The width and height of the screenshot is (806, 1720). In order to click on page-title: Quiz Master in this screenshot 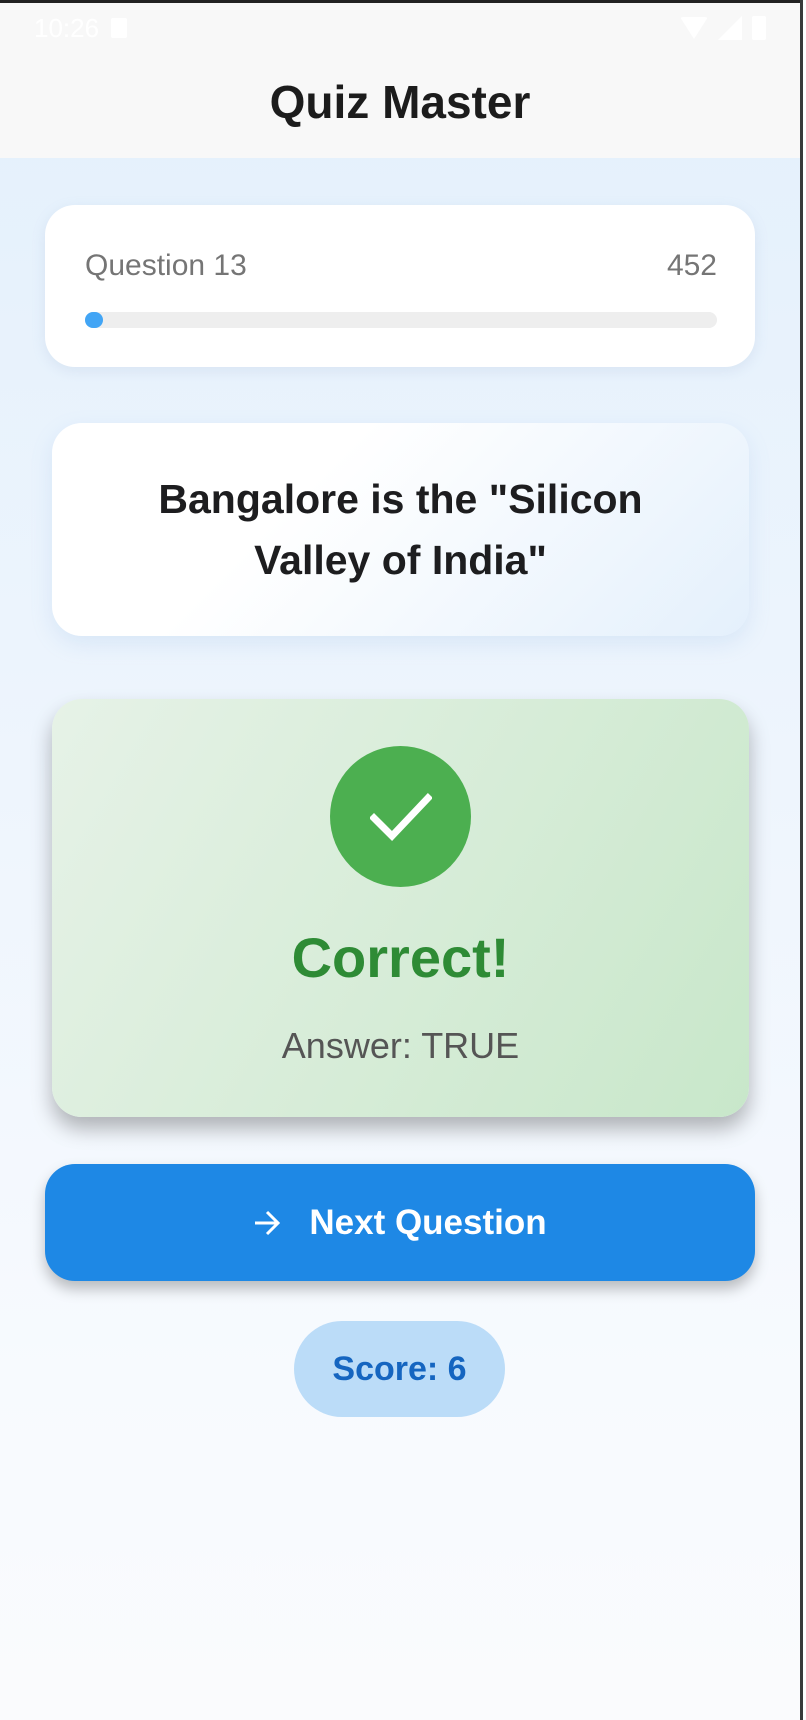, I will do `click(400, 102)`.